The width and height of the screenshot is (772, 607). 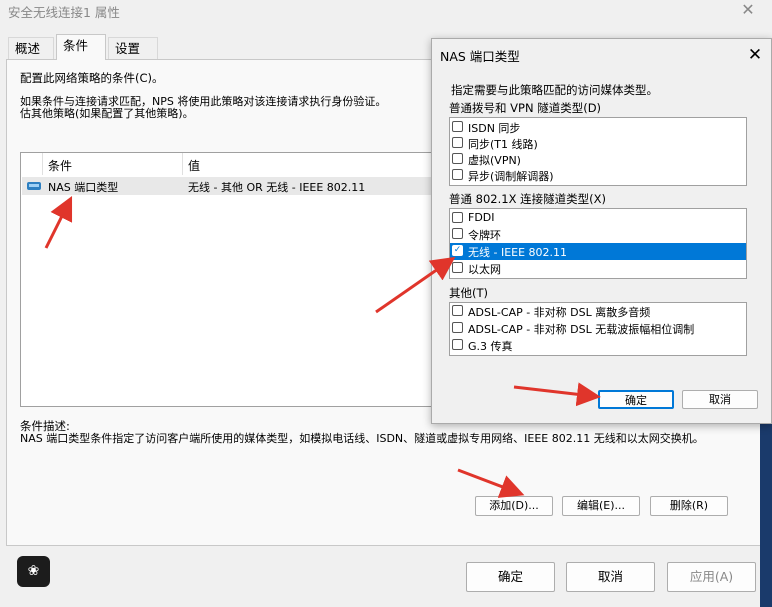 What do you see at coordinates (525, 108) in the screenshot?
I see `group-label-dialup-vpn: 普通拨号和 VPN 隧道类型(D)` at bounding box center [525, 108].